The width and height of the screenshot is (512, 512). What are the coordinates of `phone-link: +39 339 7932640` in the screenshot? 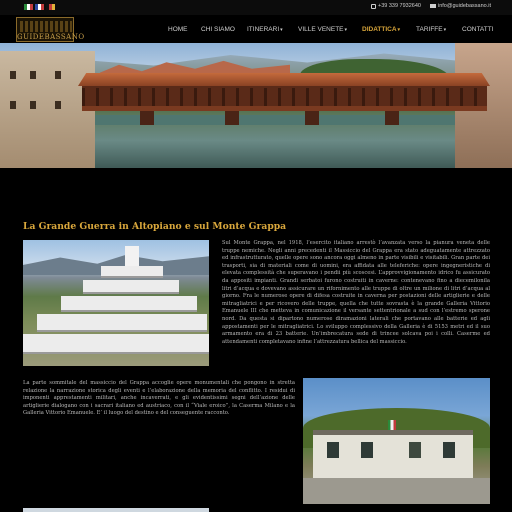 It's located at (396, 6).